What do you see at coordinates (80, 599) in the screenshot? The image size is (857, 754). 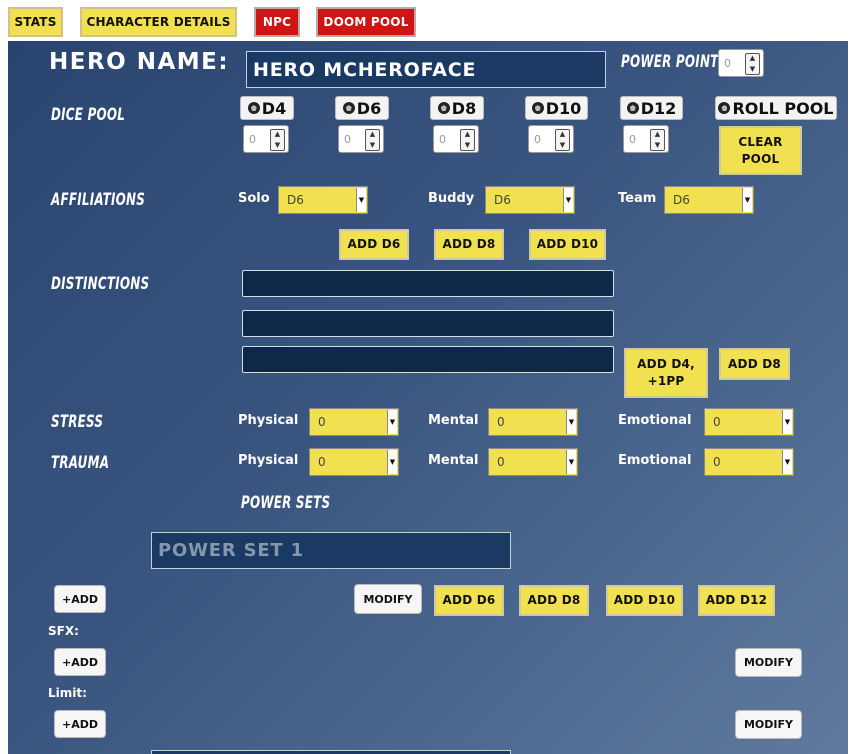 I see `power-add-button: +ADD` at bounding box center [80, 599].